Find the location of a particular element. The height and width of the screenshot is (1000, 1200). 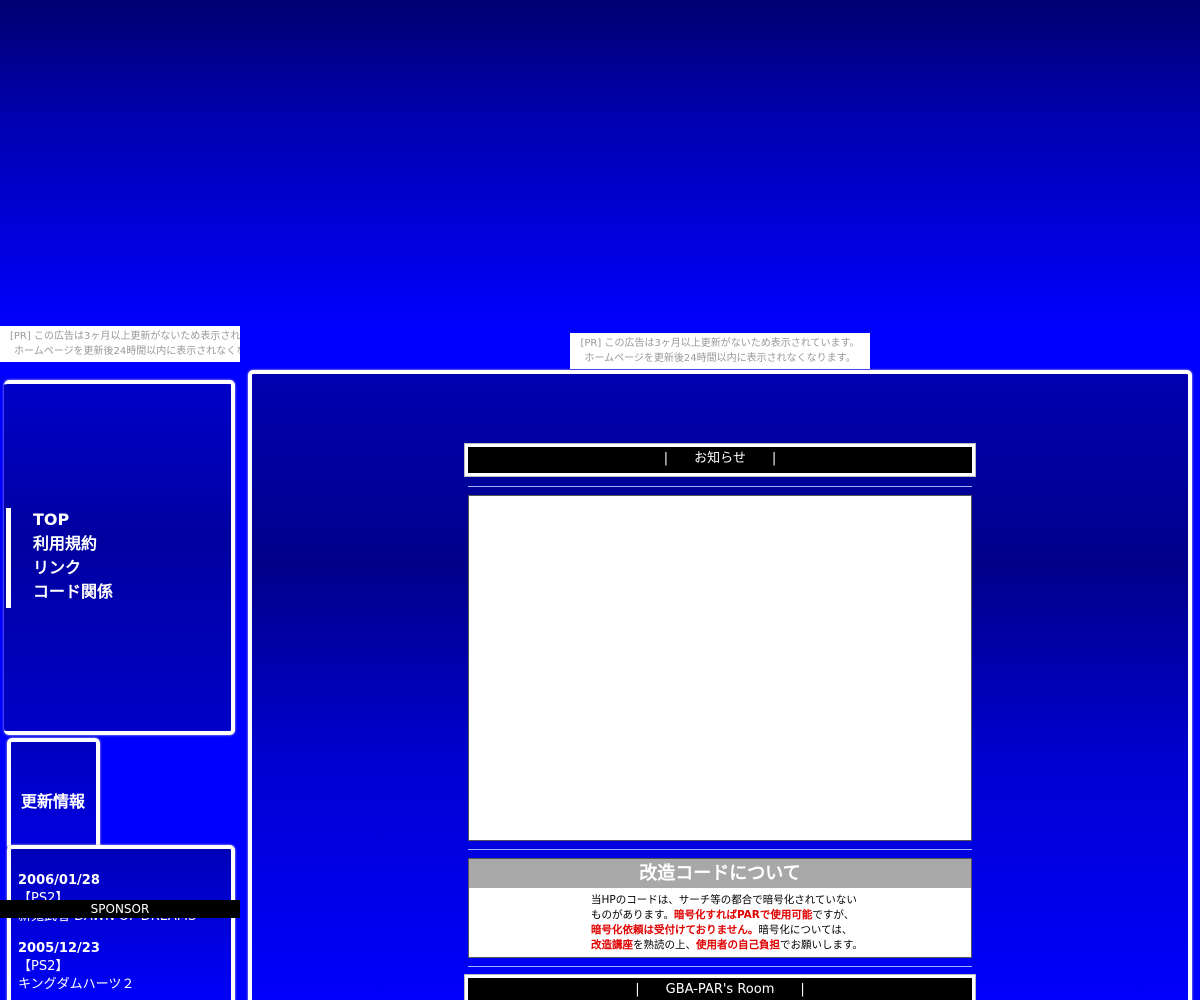

nav-item-top: TOP is located at coordinates (119, 520).